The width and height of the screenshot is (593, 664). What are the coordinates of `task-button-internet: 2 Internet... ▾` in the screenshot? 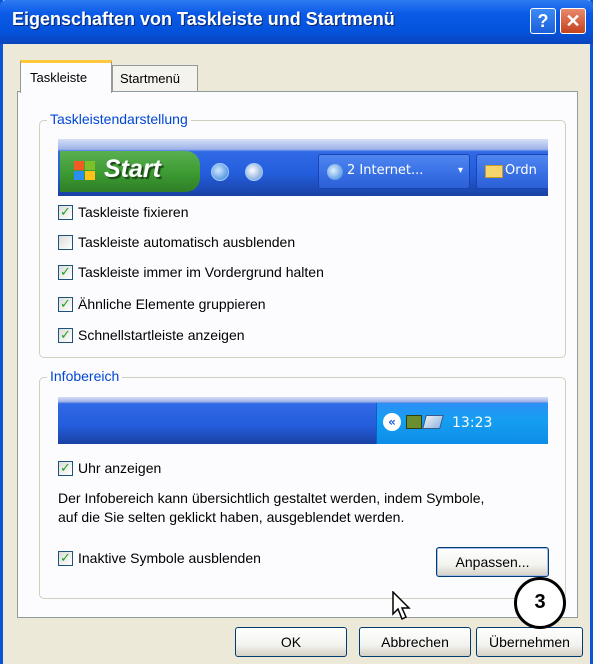 It's located at (394, 171).